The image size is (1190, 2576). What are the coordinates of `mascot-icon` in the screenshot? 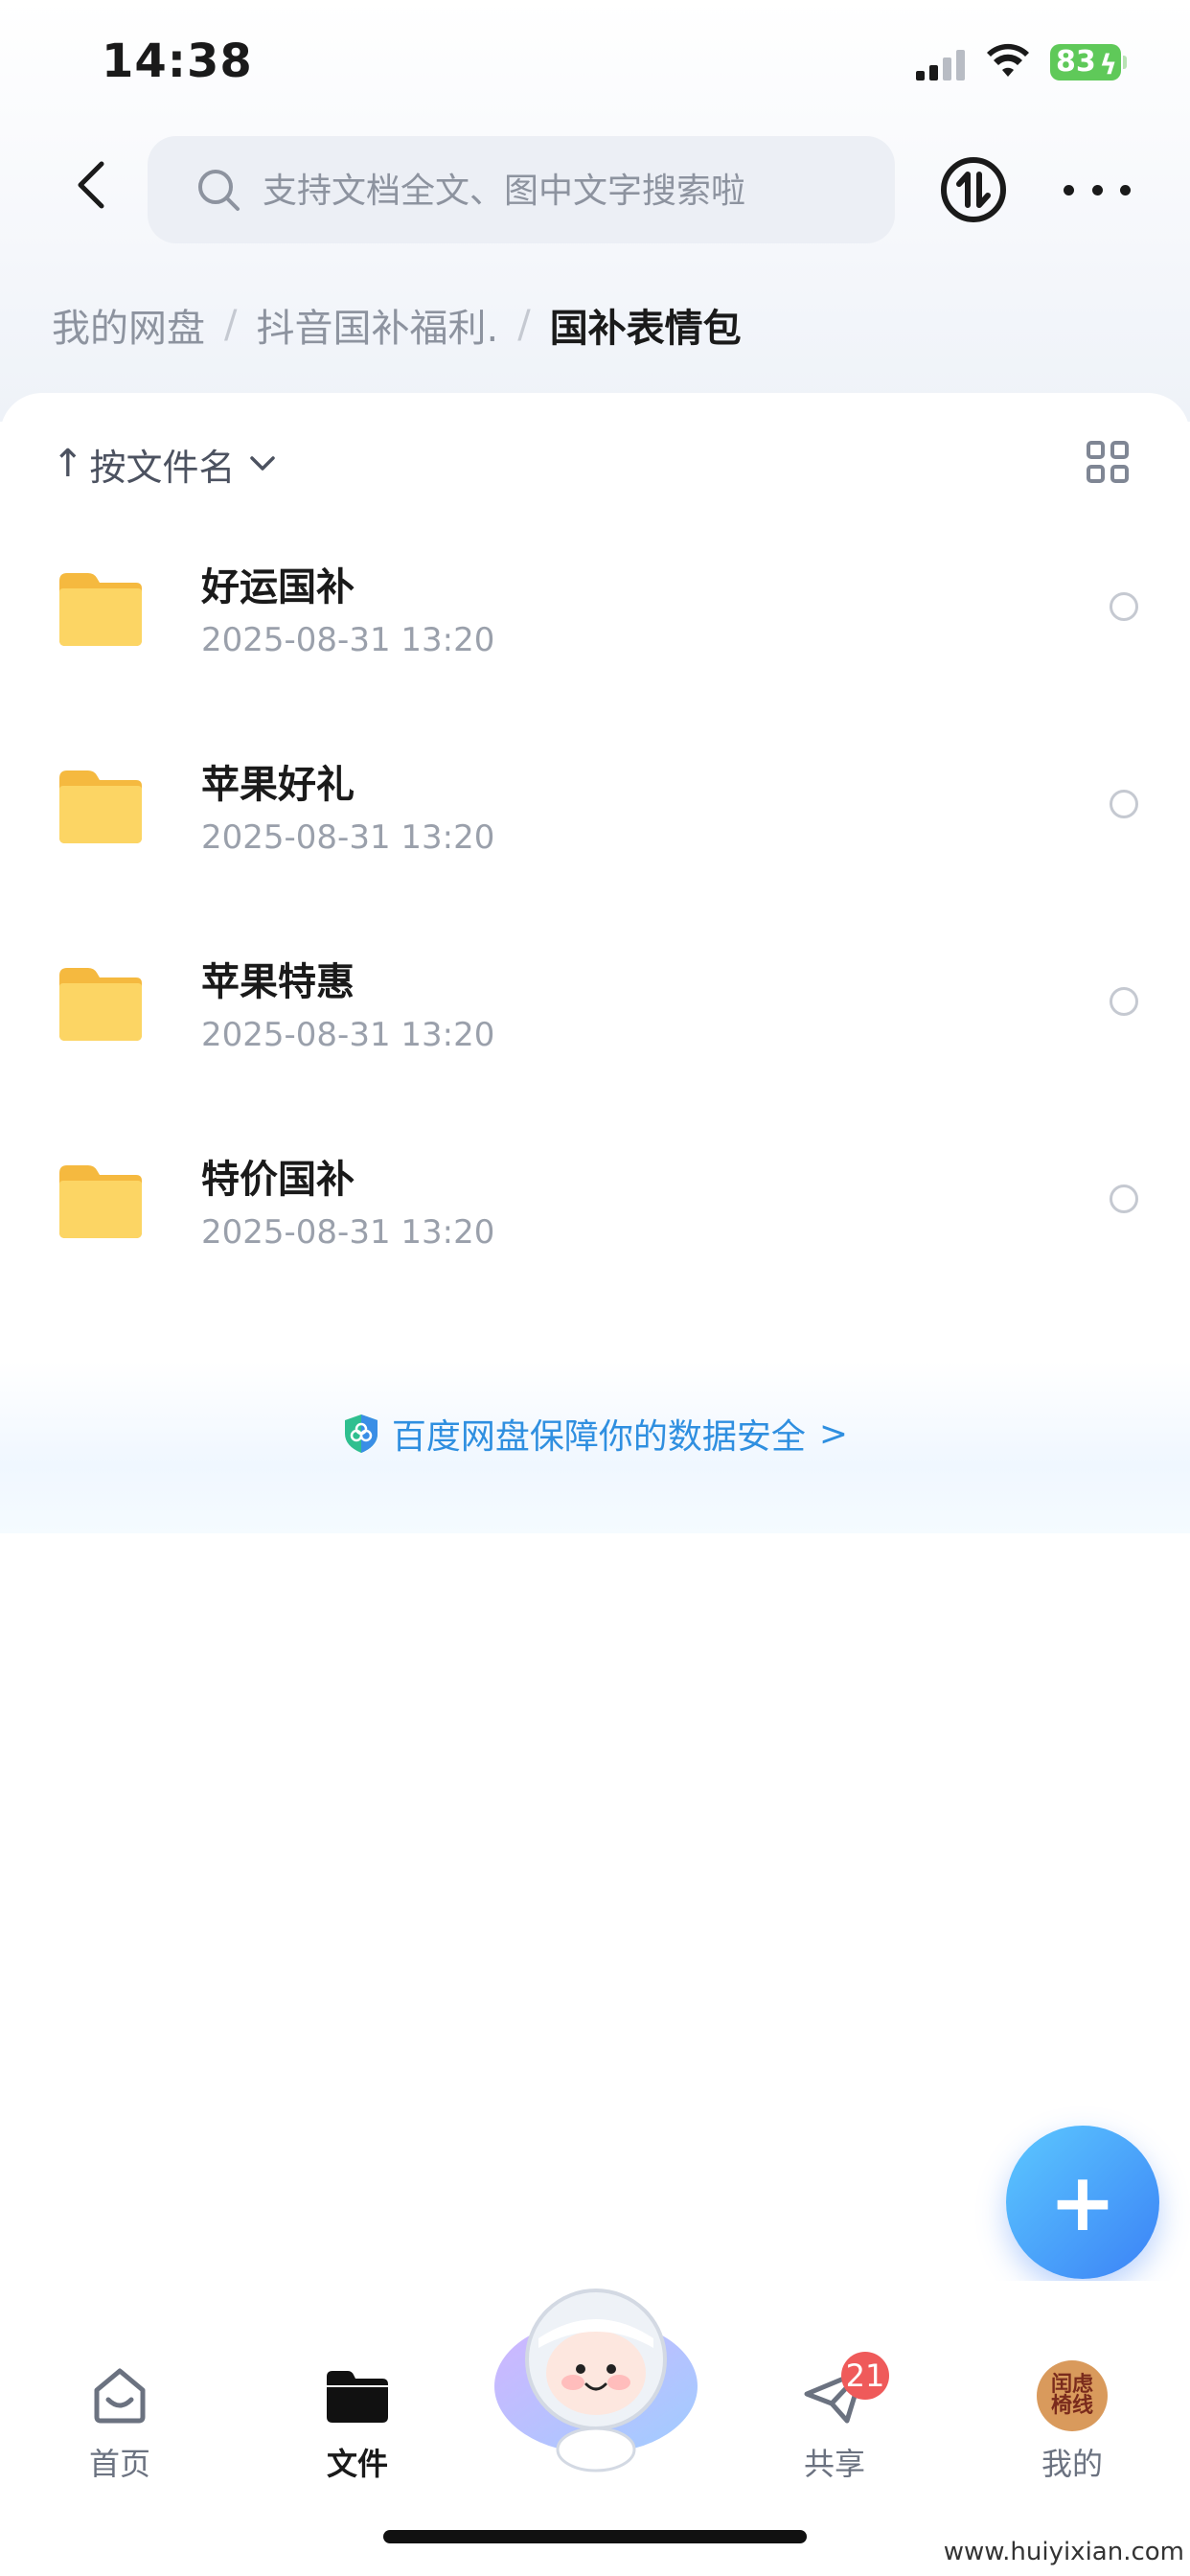 It's located at (595, 2376).